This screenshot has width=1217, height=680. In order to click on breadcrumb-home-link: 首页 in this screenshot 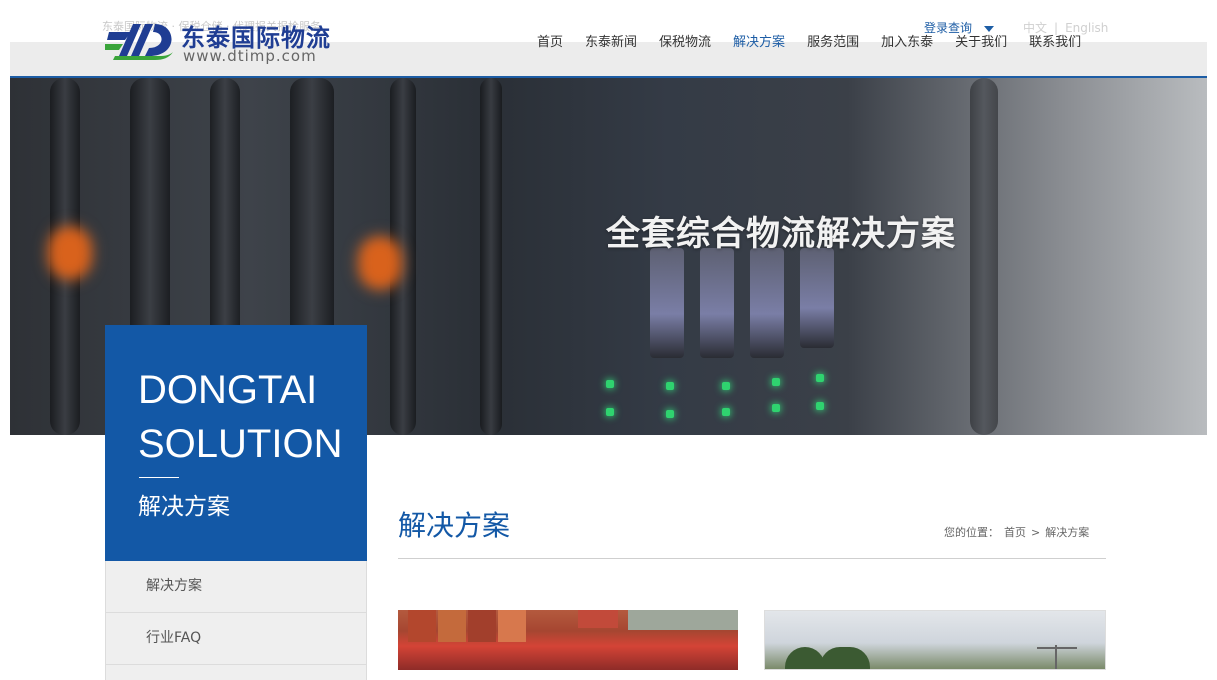, I will do `click(1015, 532)`.